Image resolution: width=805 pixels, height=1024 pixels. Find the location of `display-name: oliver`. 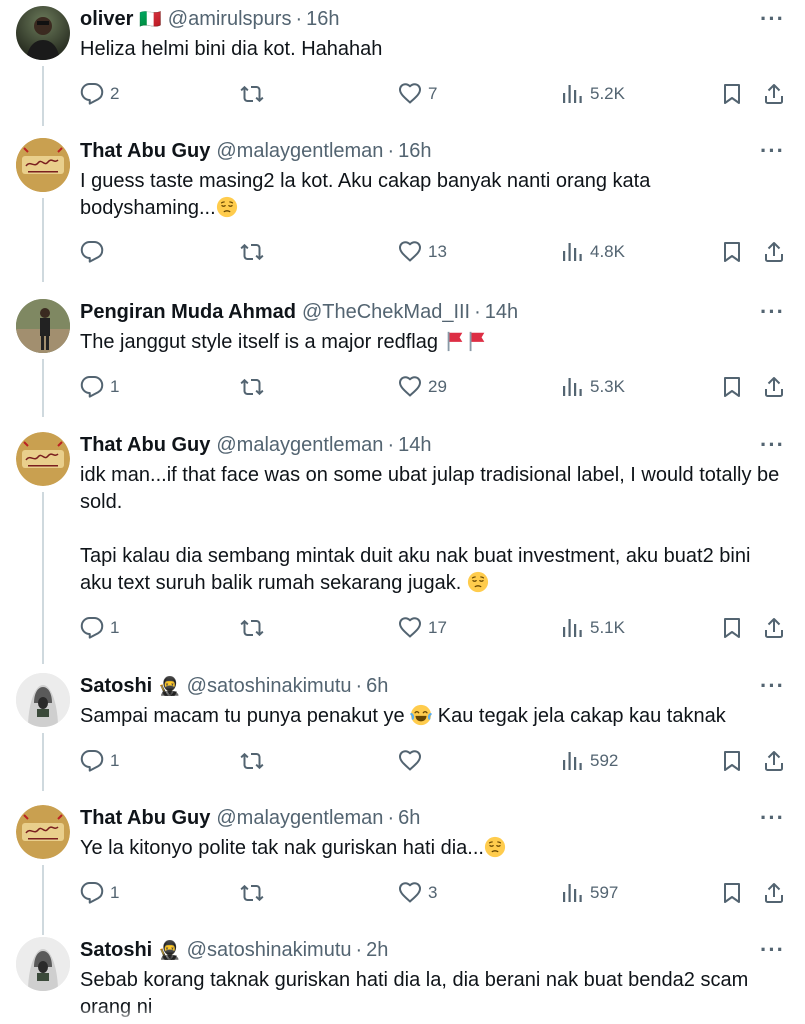

display-name: oliver is located at coordinates (106, 19).